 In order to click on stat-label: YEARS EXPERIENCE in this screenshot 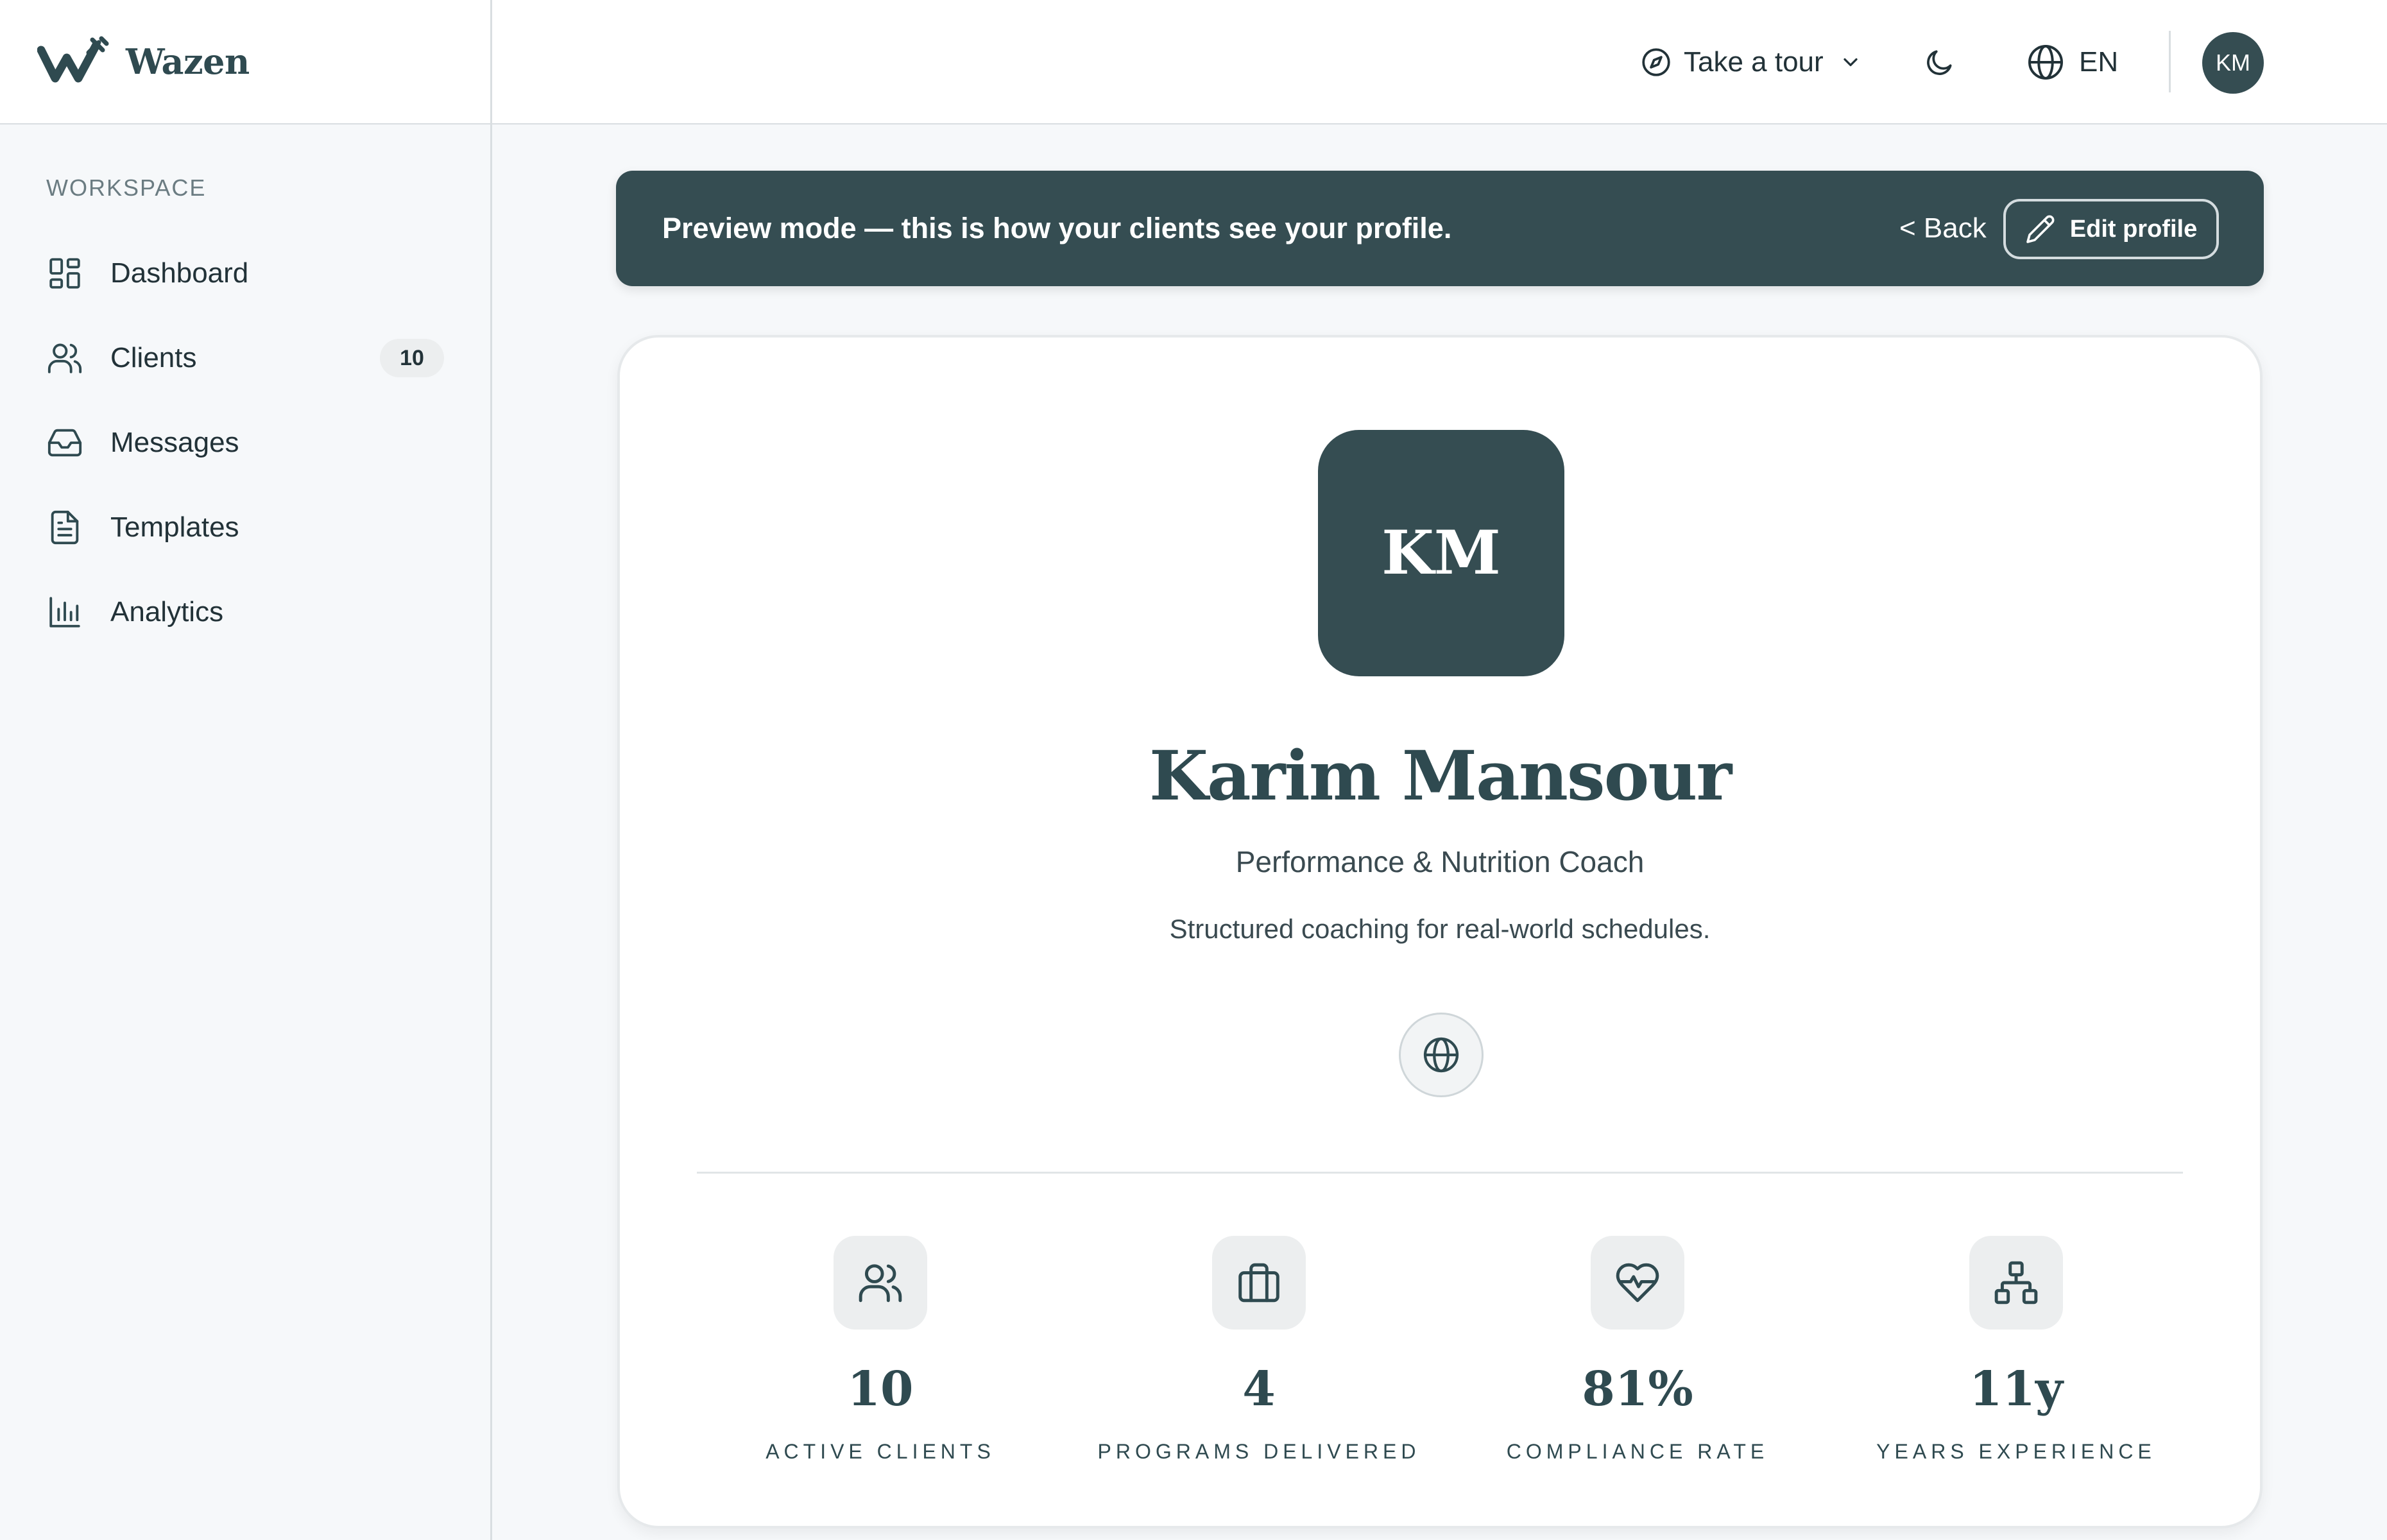, I will do `click(2016, 1452)`.